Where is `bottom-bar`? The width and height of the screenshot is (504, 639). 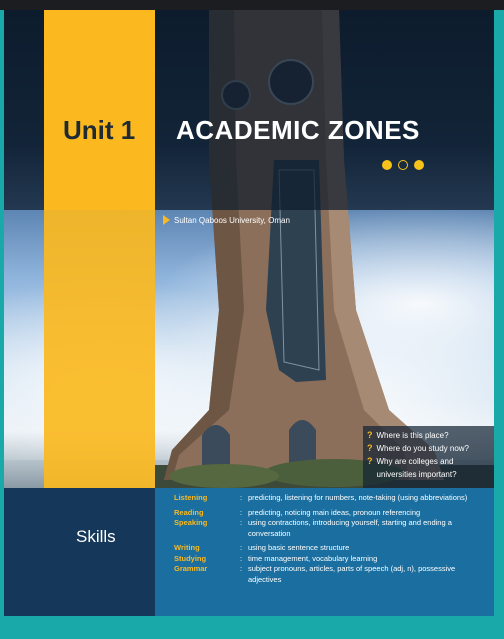 bottom-bar is located at coordinates (252, 627).